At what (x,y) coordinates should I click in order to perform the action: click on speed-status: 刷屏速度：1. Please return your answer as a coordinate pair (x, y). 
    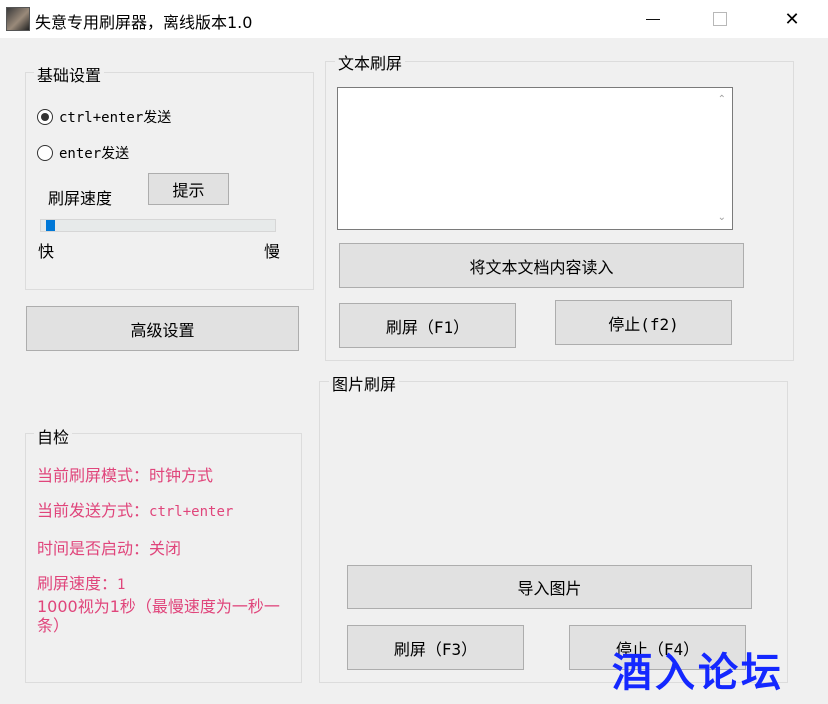
    Looking at the image, I should click on (81, 582).